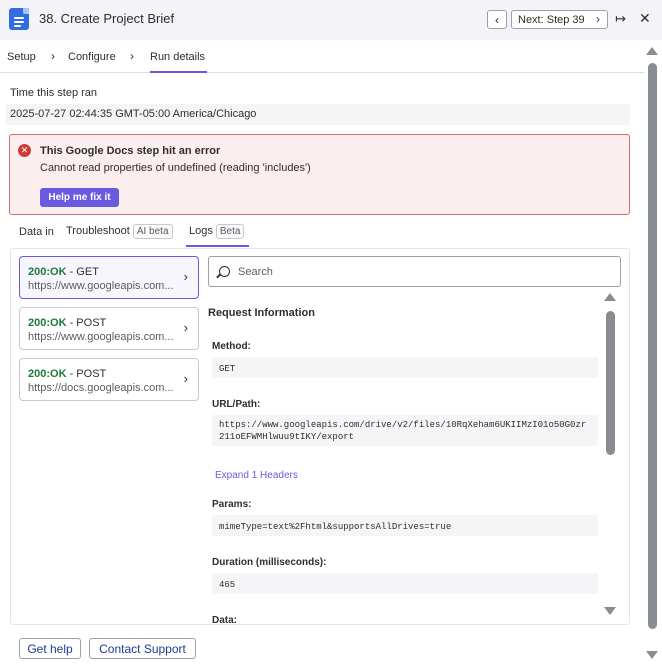 The height and width of the screenshot is (665, 662). What do you see at coordinates (201, 231) in the screenshot?
I see `tab-logs-label: Logs` at bounding box center [201, 231].